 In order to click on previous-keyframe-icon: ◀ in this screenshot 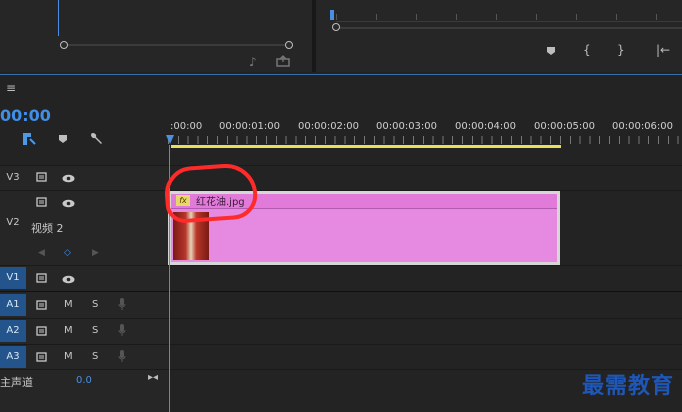, I will do `click(41, 253)`.